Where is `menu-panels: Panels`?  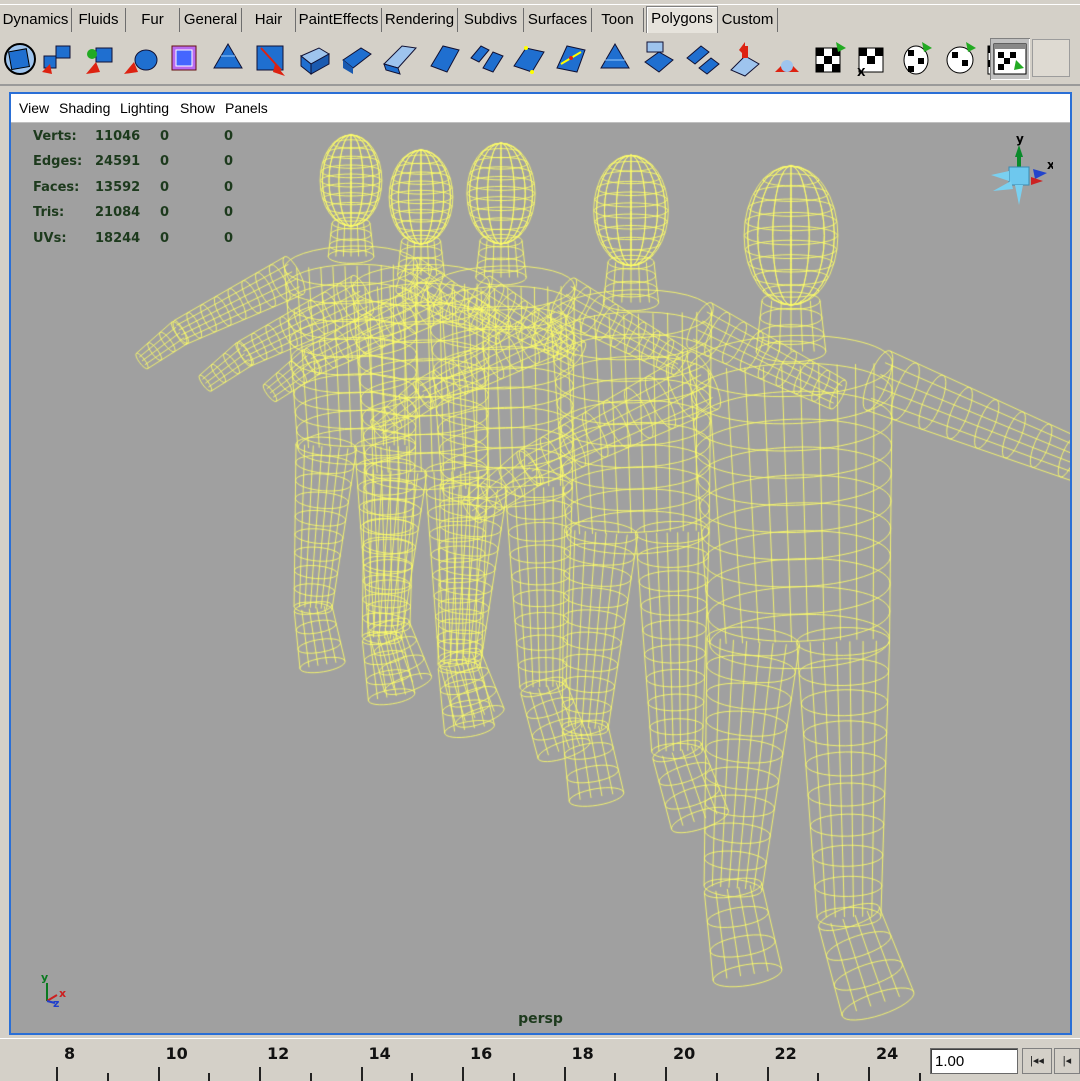
menu-panels: Panels is located at coordinates (246, 108).